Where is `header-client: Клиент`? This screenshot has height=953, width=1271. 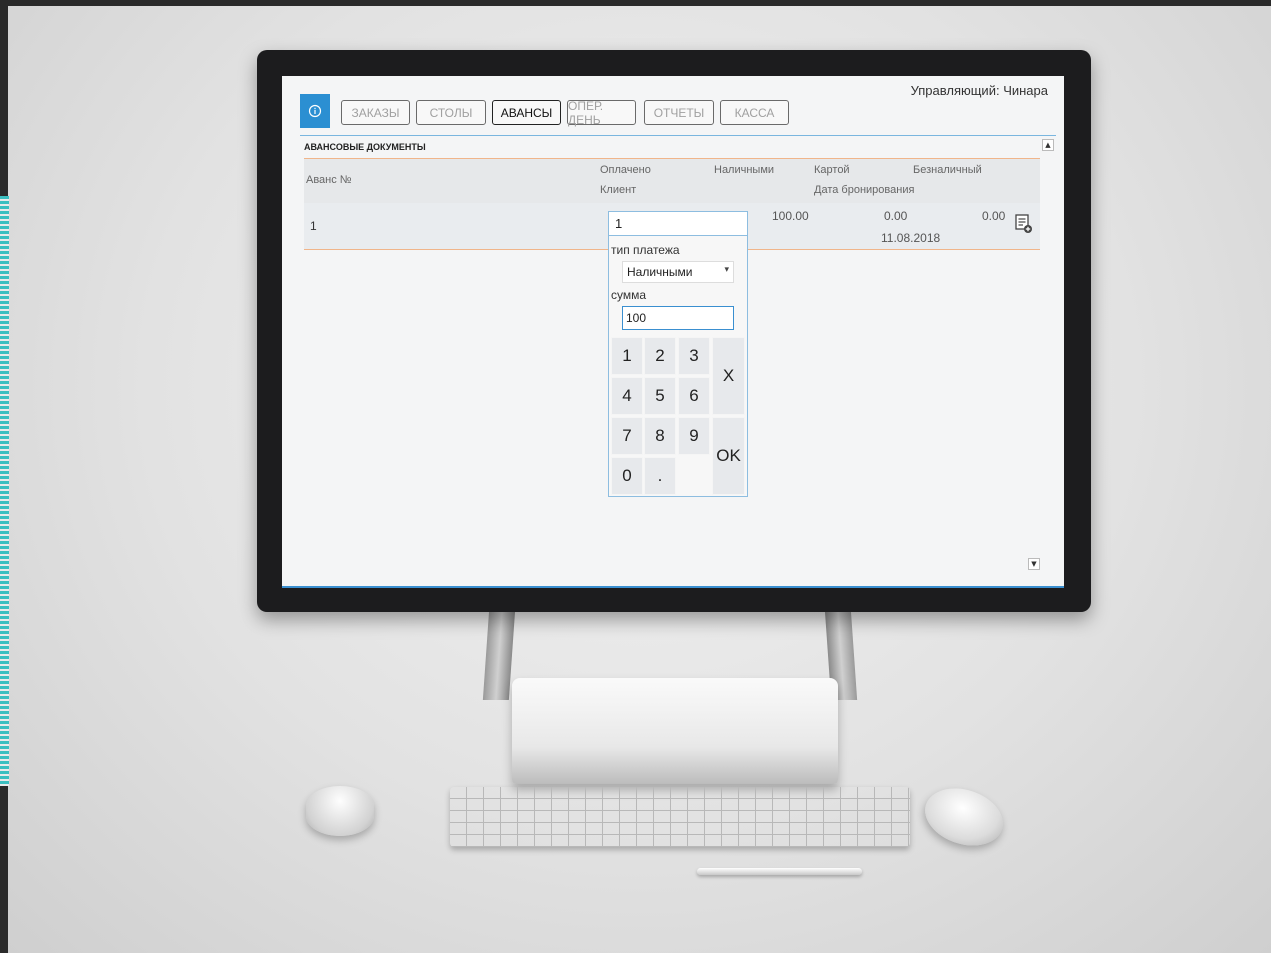
header-client: Клиент is located at coordinates (618, 190).